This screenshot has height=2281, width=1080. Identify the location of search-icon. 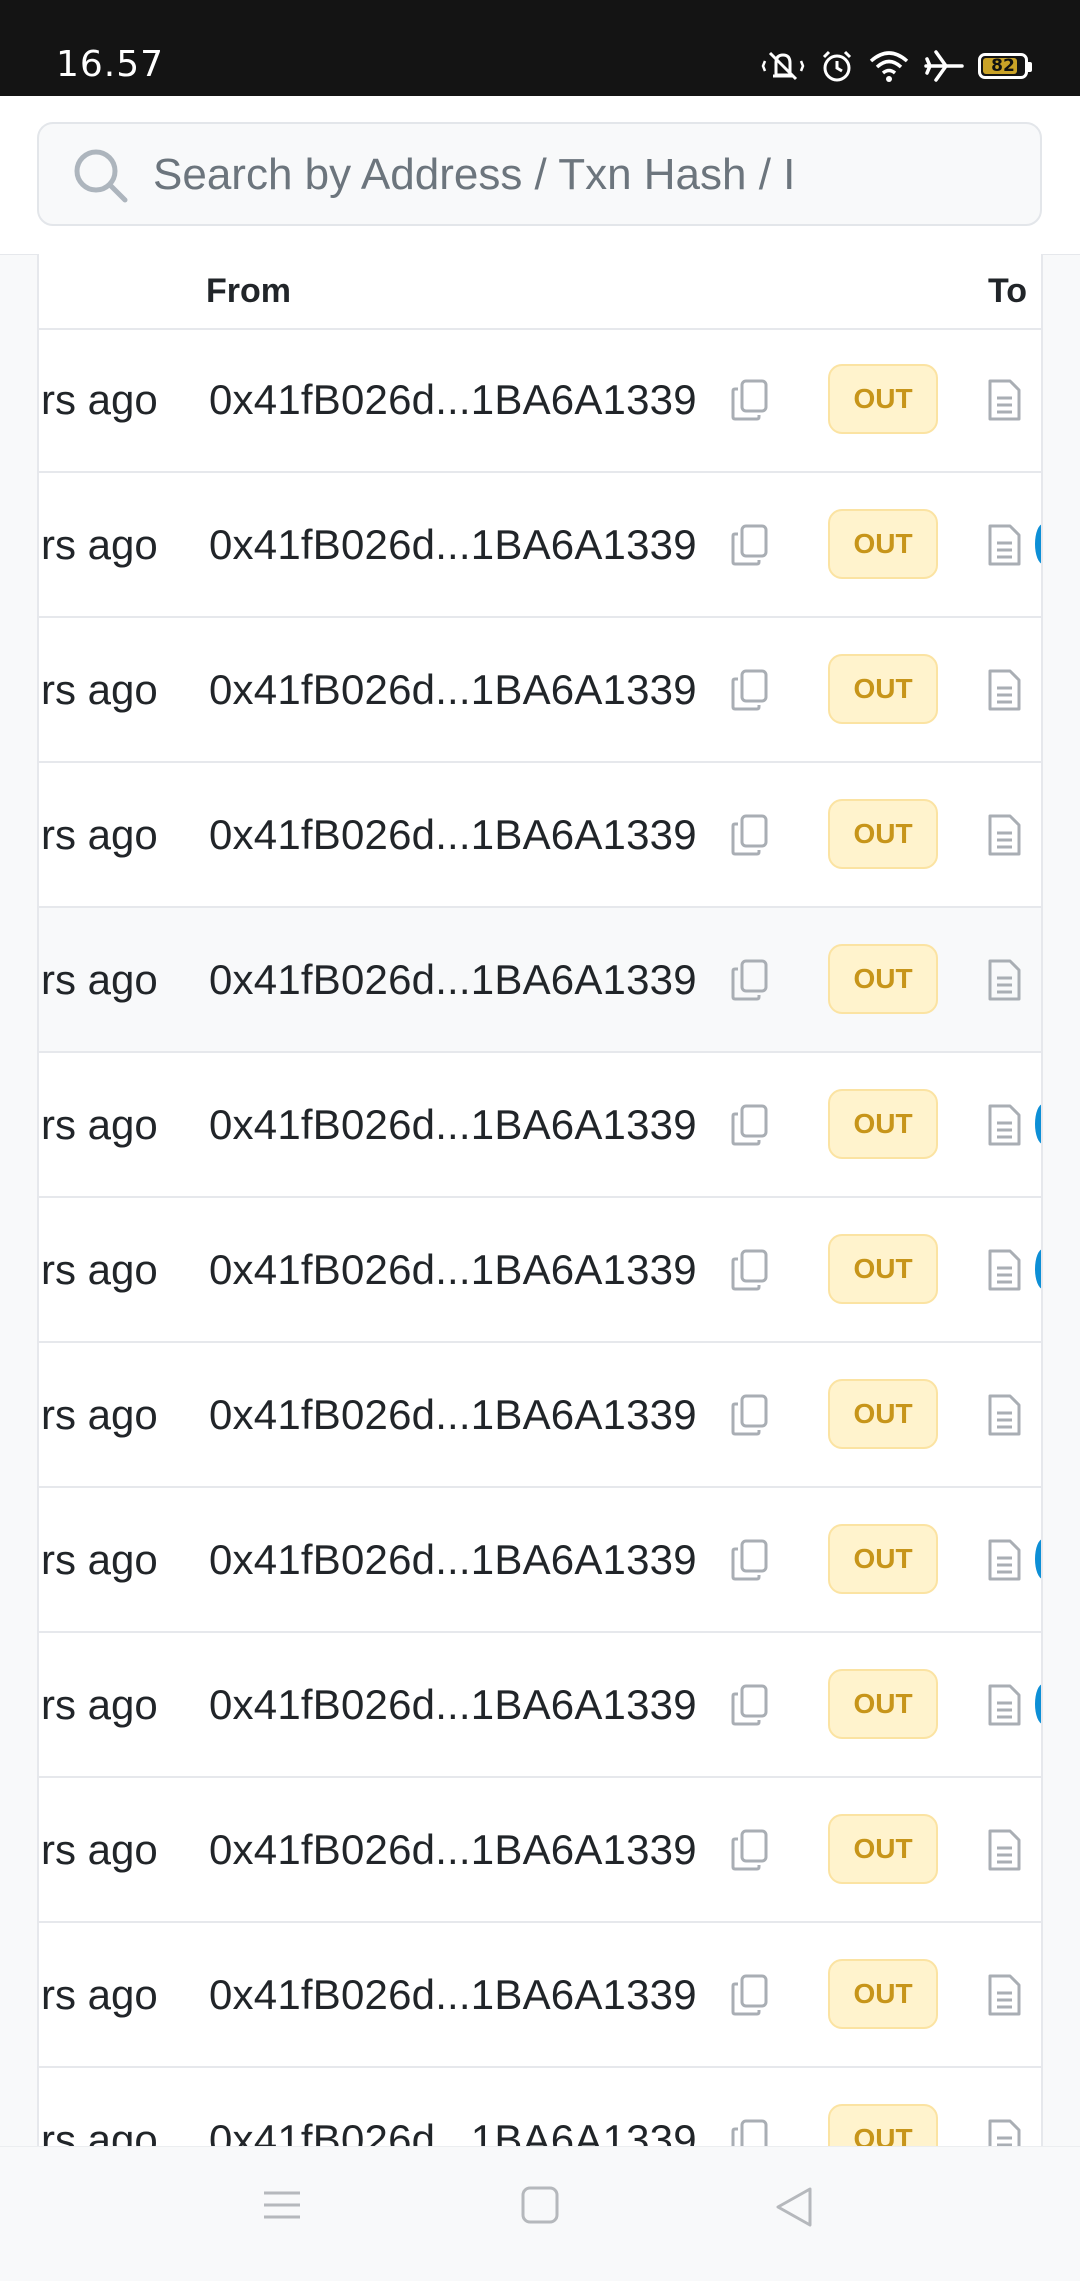
(101, 176).